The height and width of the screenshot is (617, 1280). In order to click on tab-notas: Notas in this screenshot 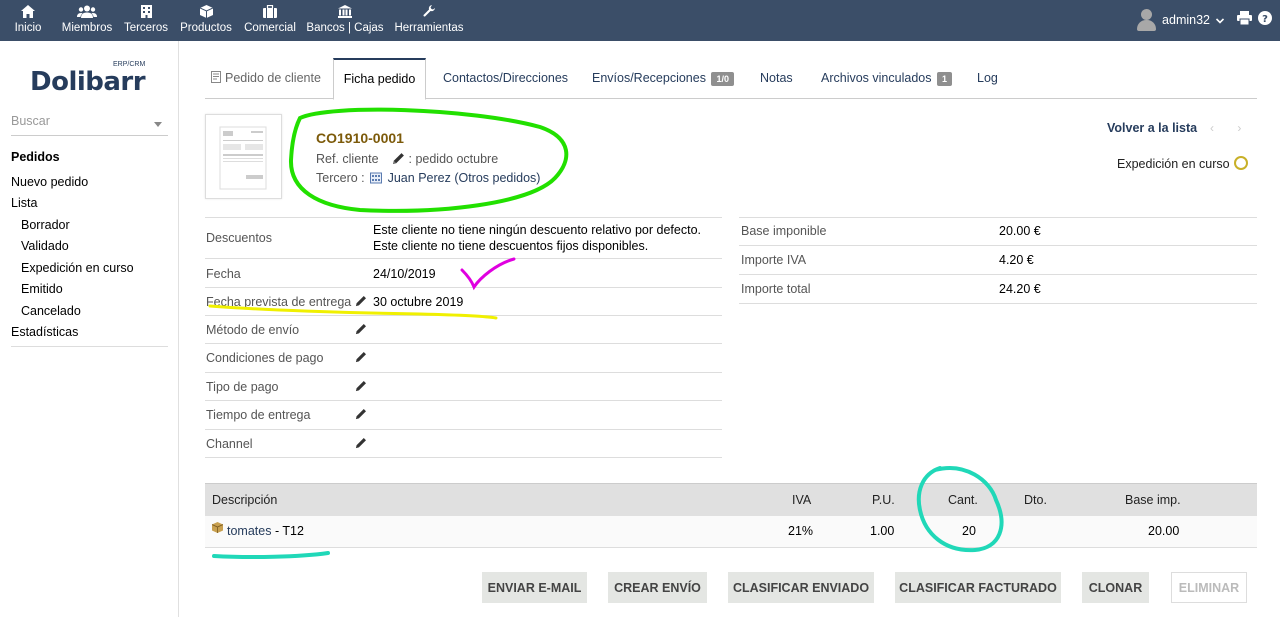, I will do `click(776, 78)`.